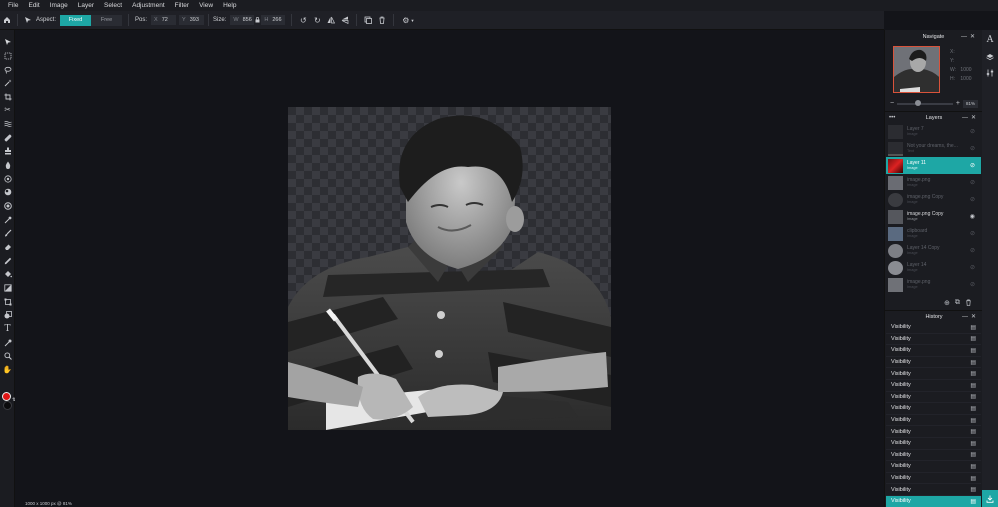 The image size is (998, 507). I want to click on delete-layer-icon, so click(968, 303).